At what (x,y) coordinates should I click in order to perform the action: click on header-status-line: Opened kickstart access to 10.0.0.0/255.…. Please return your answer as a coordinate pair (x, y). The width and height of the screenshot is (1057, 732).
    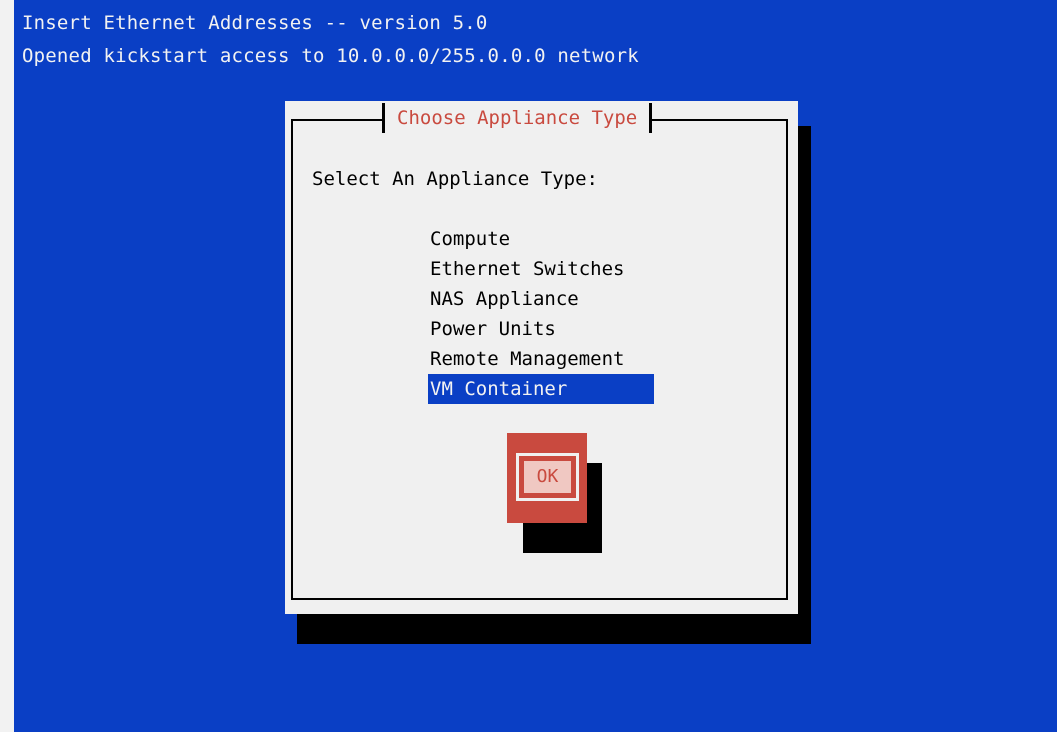
    Looking at the image, I should click on (330, 56).